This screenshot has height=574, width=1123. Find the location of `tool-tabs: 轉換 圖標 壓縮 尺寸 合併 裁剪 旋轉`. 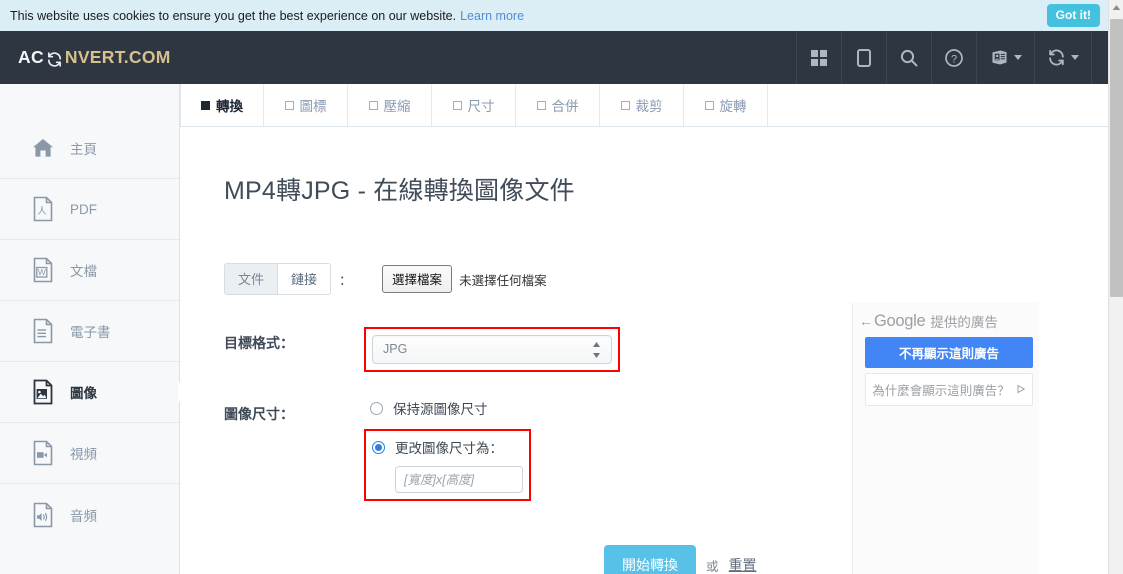

tool-tabs: 轉換 圖標 壓縮 尺寸 合併 裁剪 旋轉 is located at coordinates (644, 105).